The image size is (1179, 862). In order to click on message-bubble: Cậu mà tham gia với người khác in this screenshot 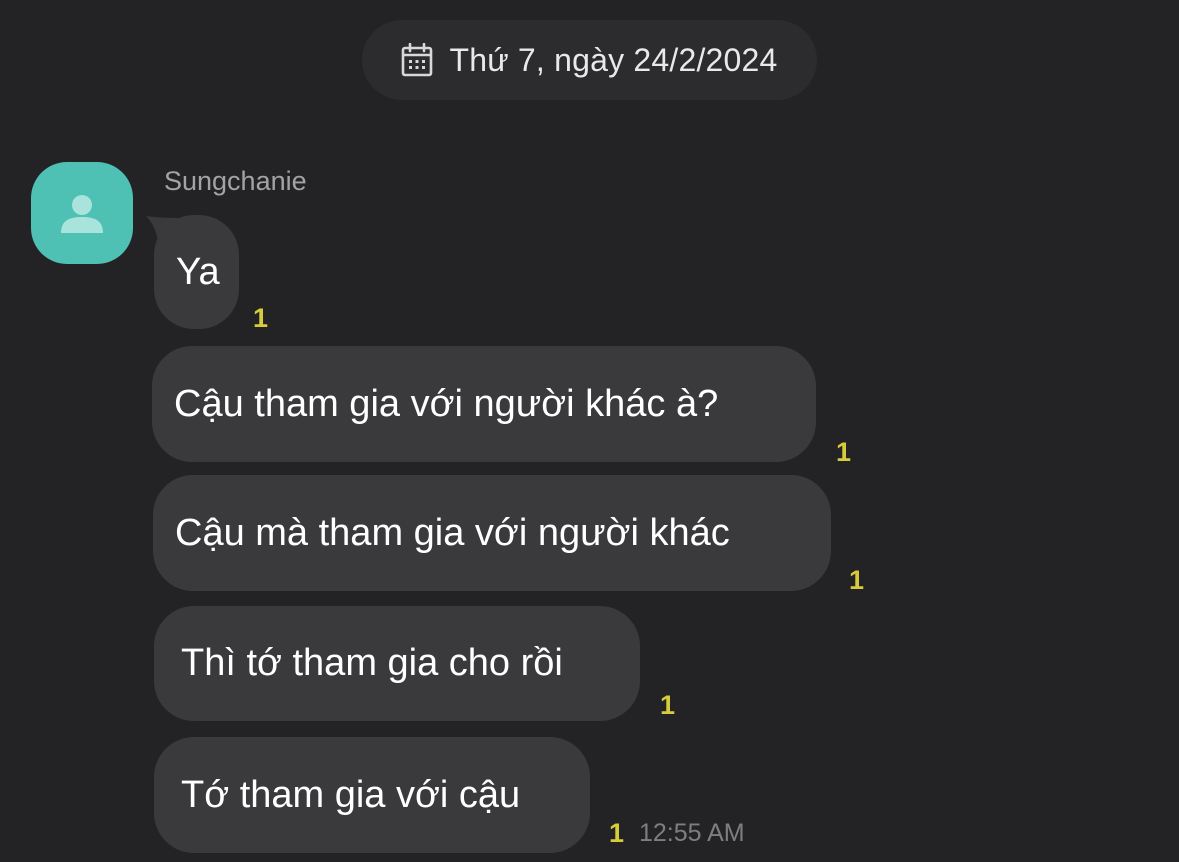, I will do `click(492, 533)`.